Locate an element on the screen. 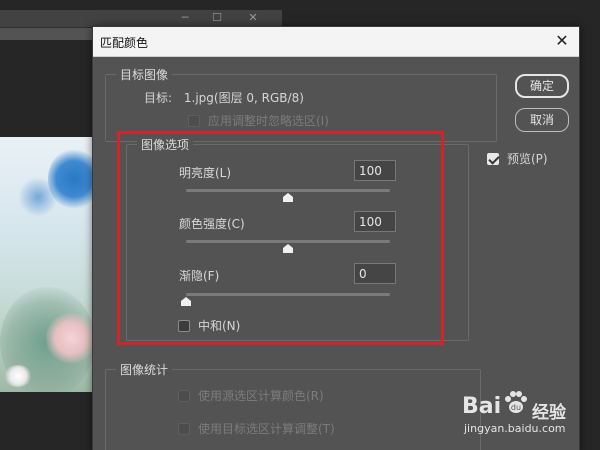 The image size is (600, 450). fade-label: 渐隐(F) is located at coordinates (199, 276).